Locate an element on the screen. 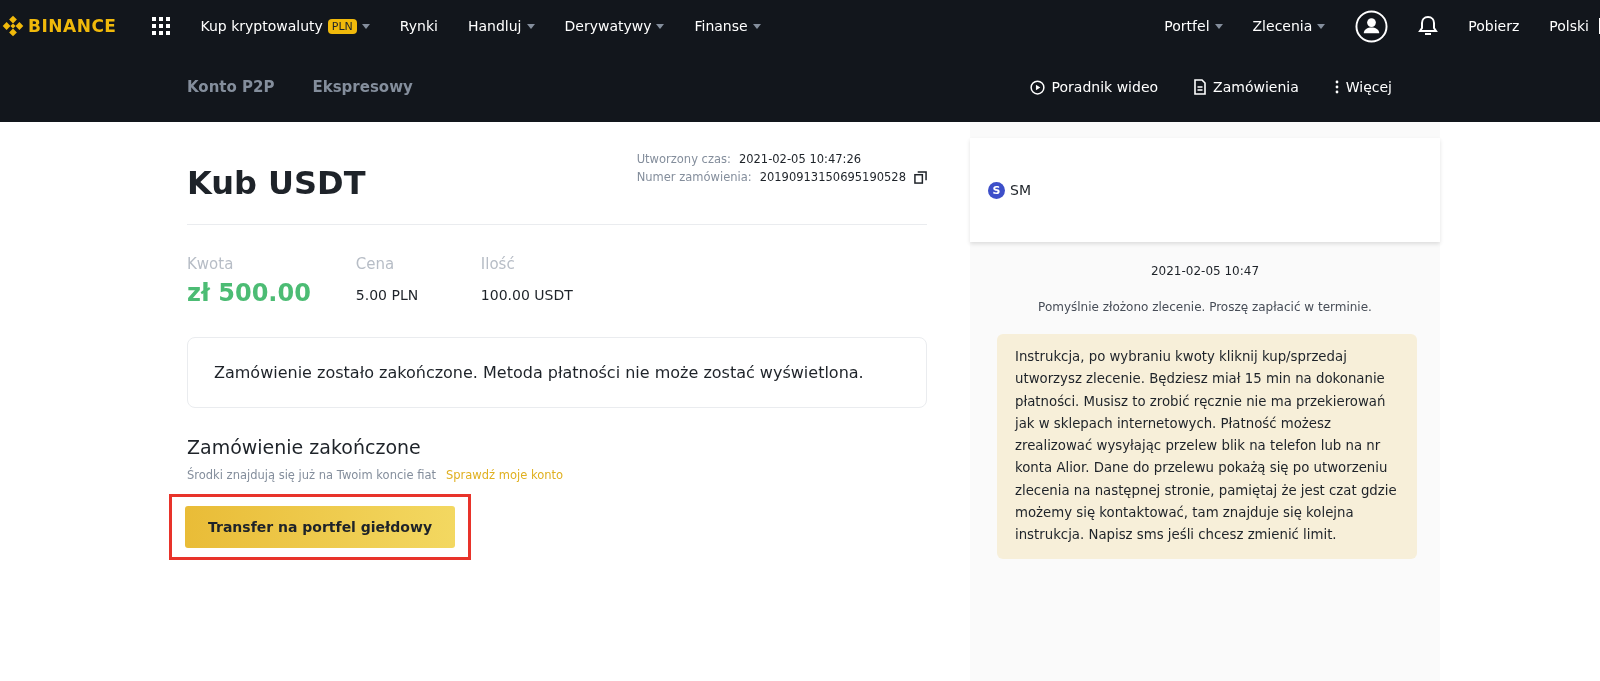  navigation-tab: Ekspresowy is located at coordinates (362, 87).